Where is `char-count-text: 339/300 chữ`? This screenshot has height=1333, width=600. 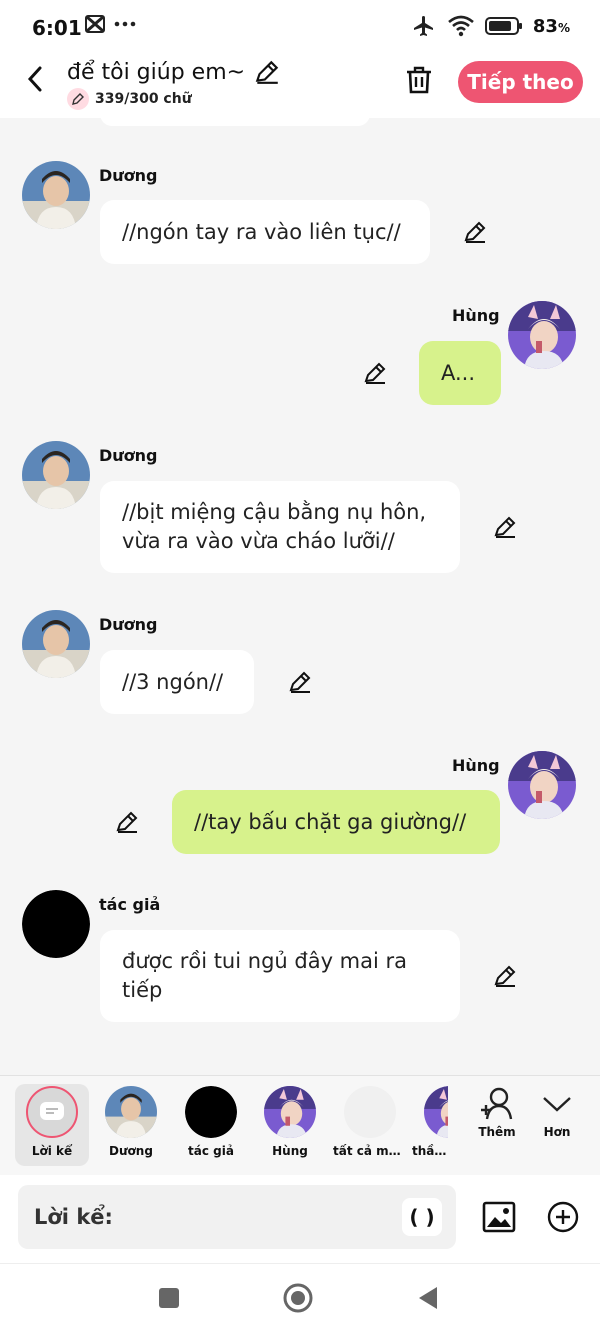 char-count-text: 339/300 chữ is located at coordinates (143, 99).